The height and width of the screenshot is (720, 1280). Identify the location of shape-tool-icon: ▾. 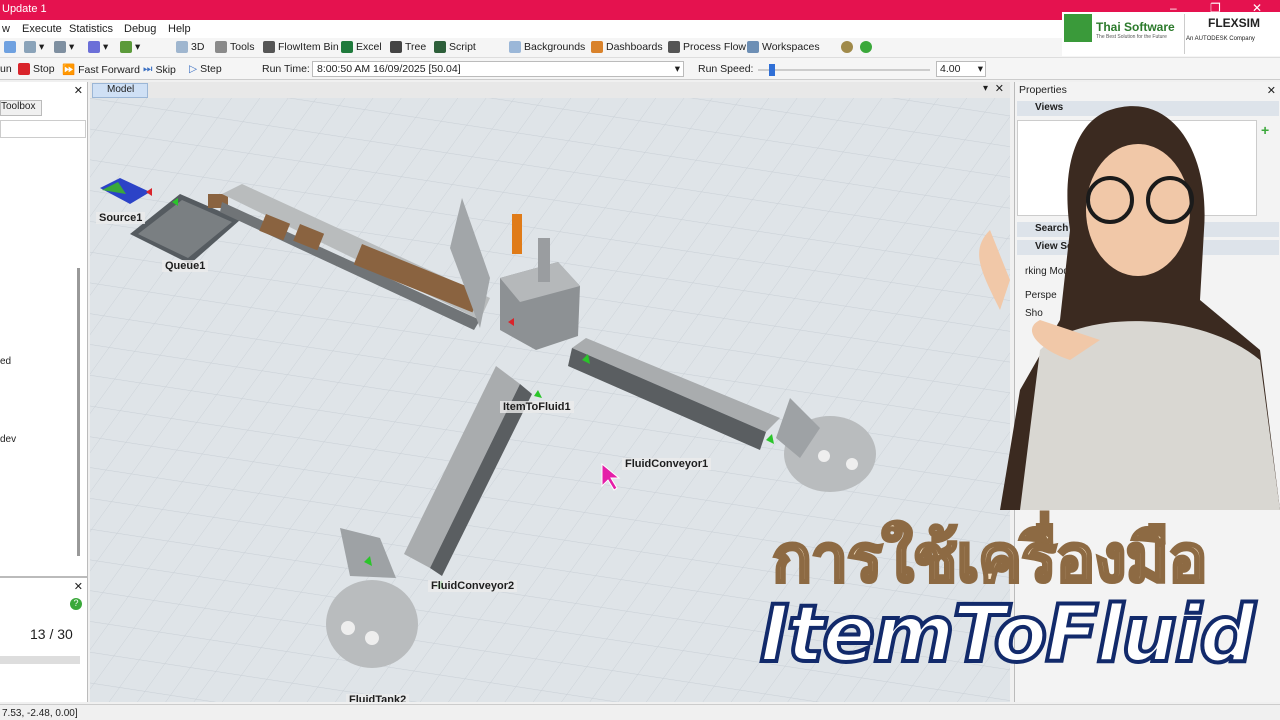
(98, 47).